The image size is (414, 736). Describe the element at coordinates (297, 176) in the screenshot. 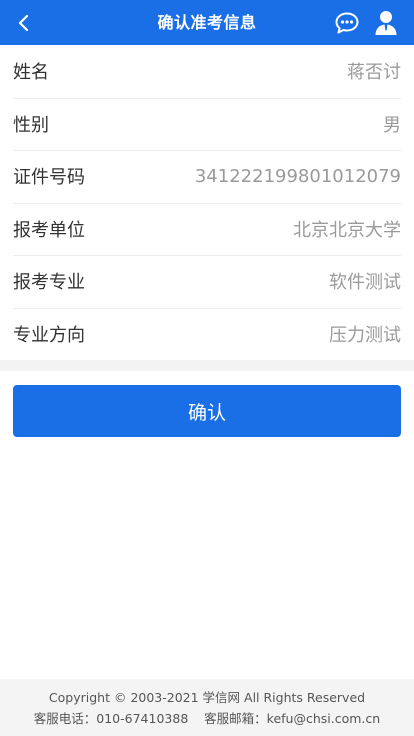

I see `id-number-value: 341222199801012079` at that location.